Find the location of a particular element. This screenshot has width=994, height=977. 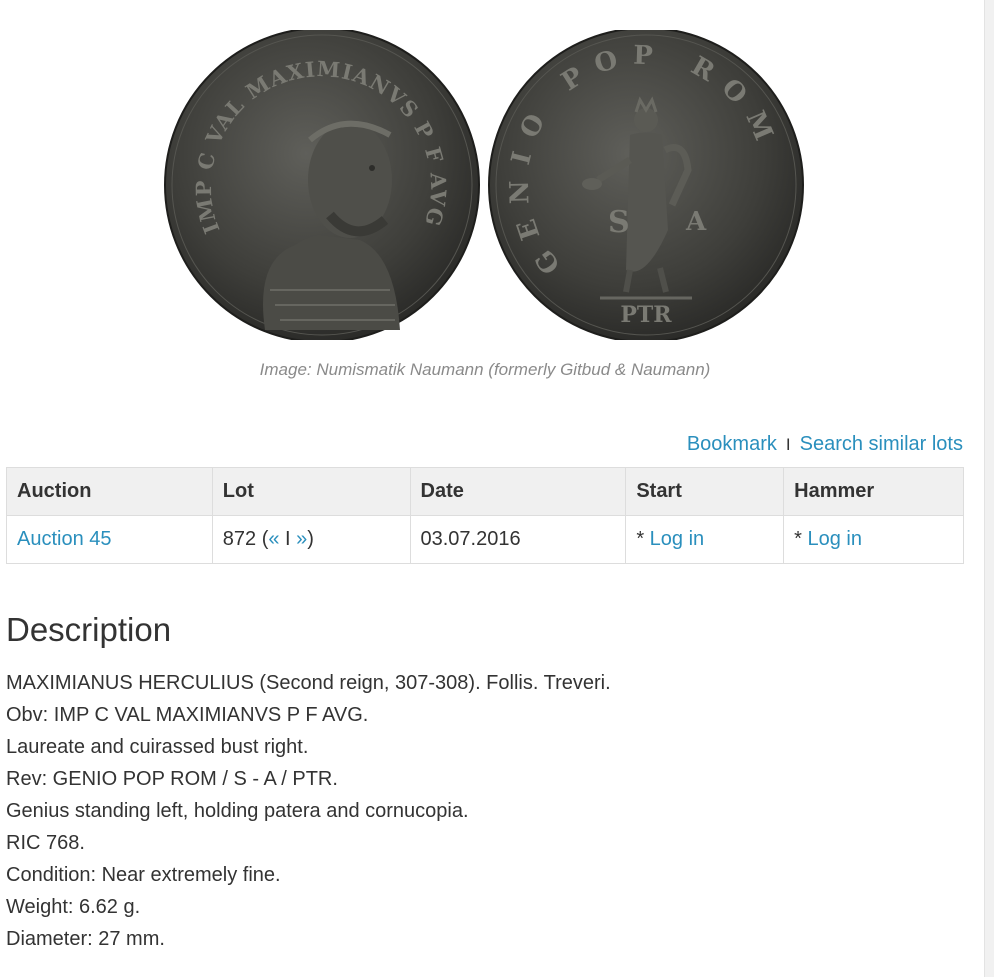

start-column-header: Start is located at coordinates (705, 491).